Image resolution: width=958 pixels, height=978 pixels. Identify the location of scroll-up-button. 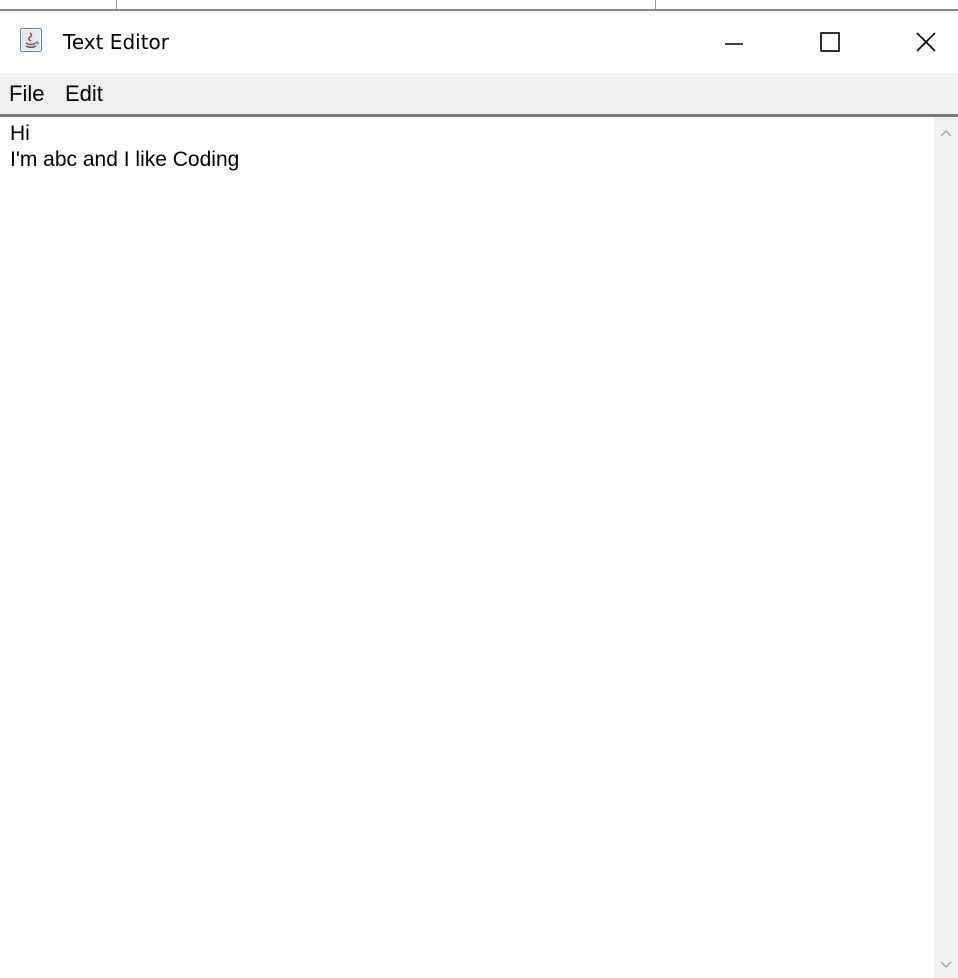
(946, 133).